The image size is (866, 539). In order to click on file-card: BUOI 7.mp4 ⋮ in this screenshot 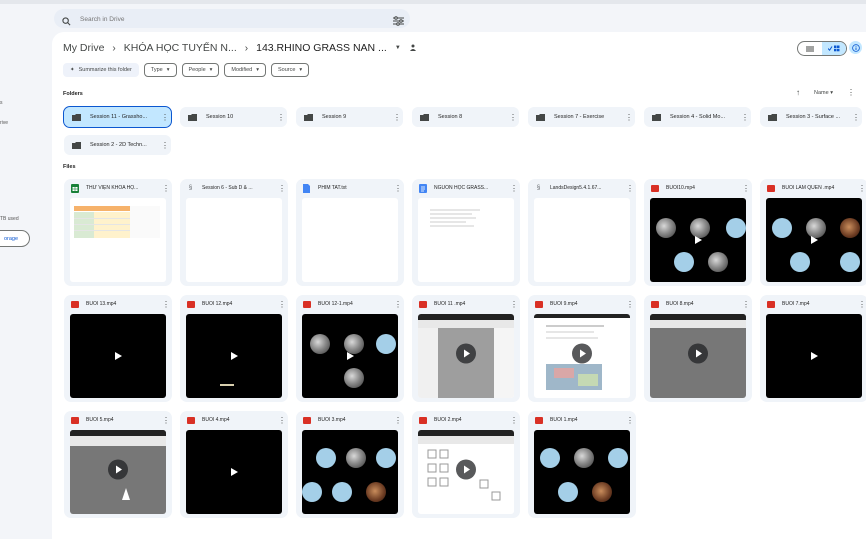, I will do `click(813, 348)`.